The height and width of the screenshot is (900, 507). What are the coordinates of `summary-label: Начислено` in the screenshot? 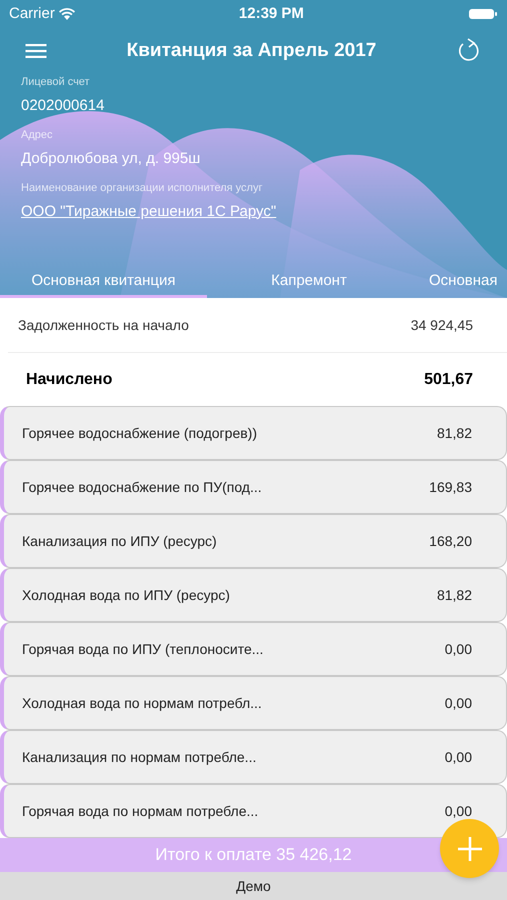 It's located at (69, 380).